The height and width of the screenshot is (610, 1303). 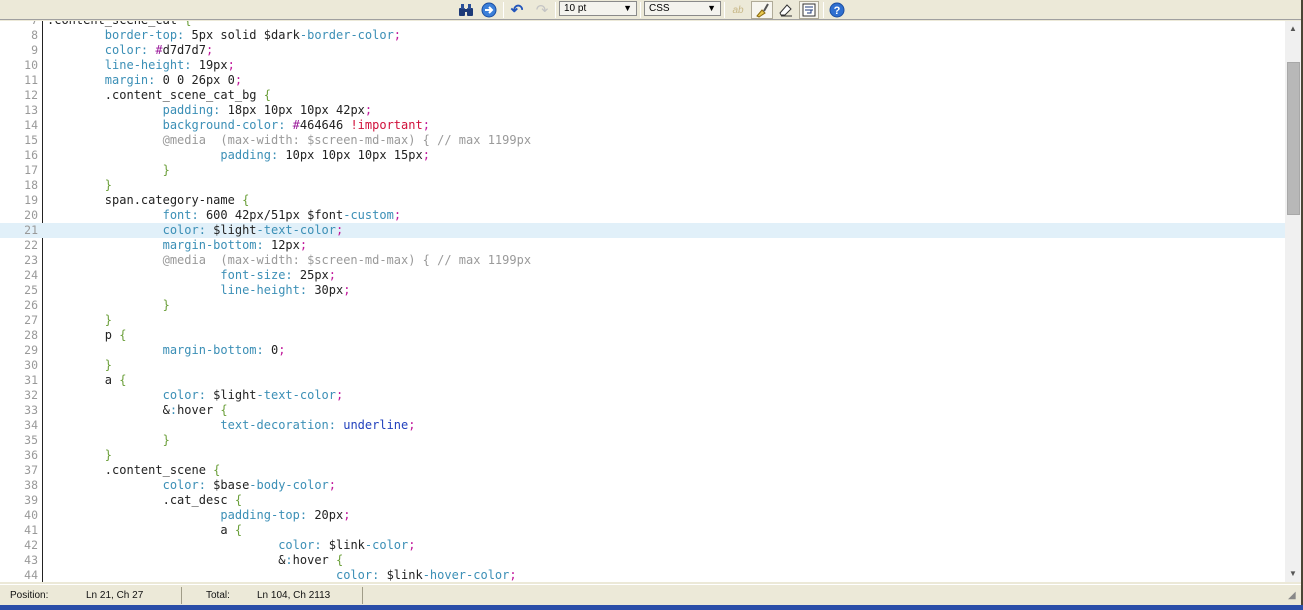 What do you see at coordinates (738, 10) in the screenshot?
I see `spellcheck-icon: ab` at bounding box center [738, 10].